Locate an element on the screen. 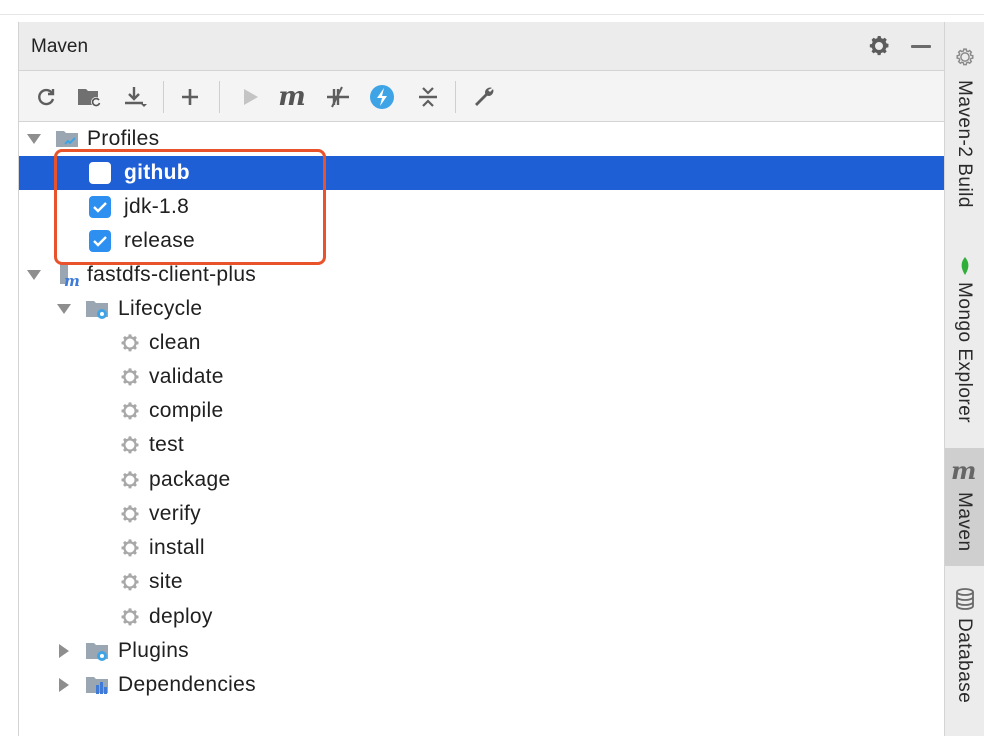 The image size is (984, 736). toggle-offline-icon is located at coordinates (338, 97).